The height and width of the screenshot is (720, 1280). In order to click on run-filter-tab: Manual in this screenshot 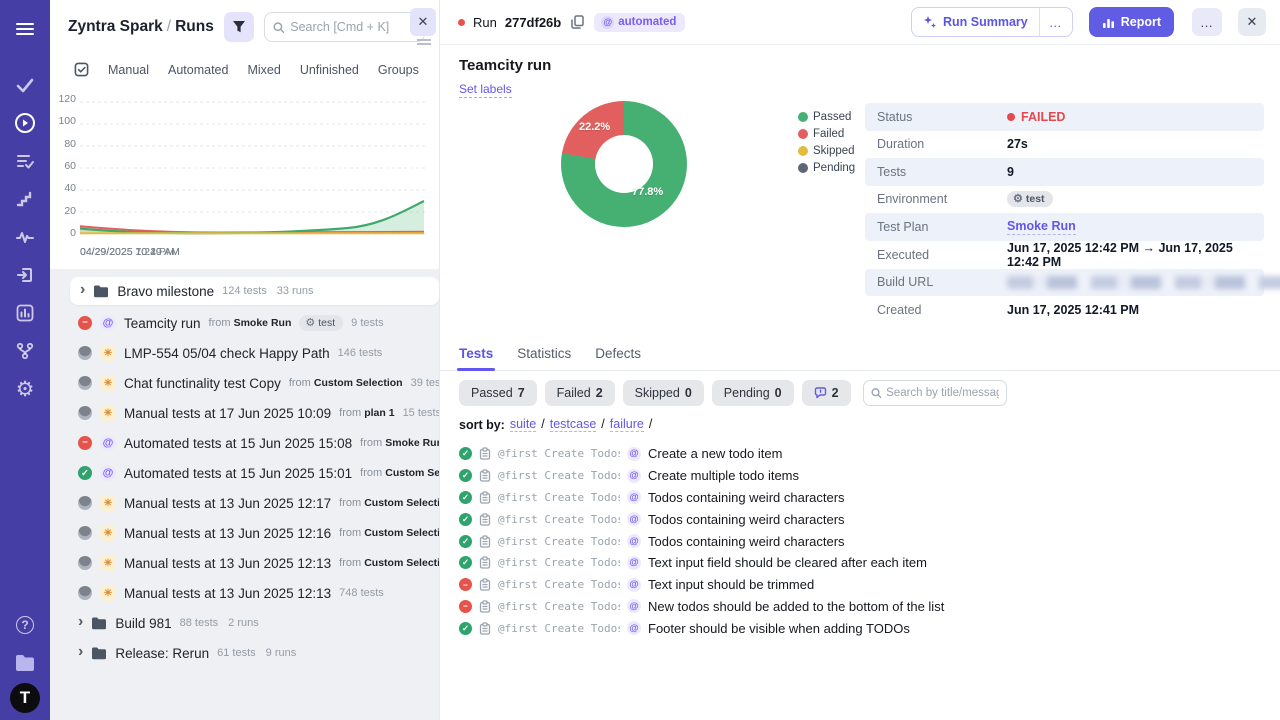, I will do `click(128, 70)`.